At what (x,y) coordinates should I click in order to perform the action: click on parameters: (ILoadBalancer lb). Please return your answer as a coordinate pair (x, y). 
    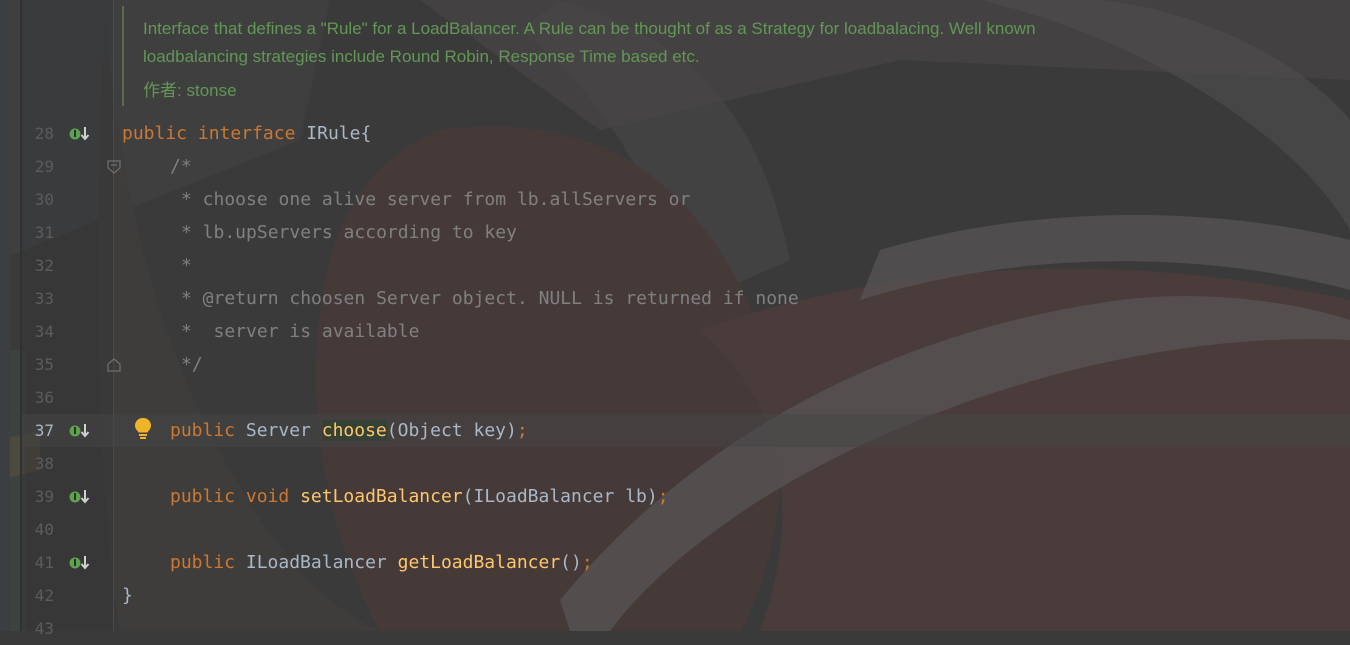
    Looking at the image, I should click on (560, 496).